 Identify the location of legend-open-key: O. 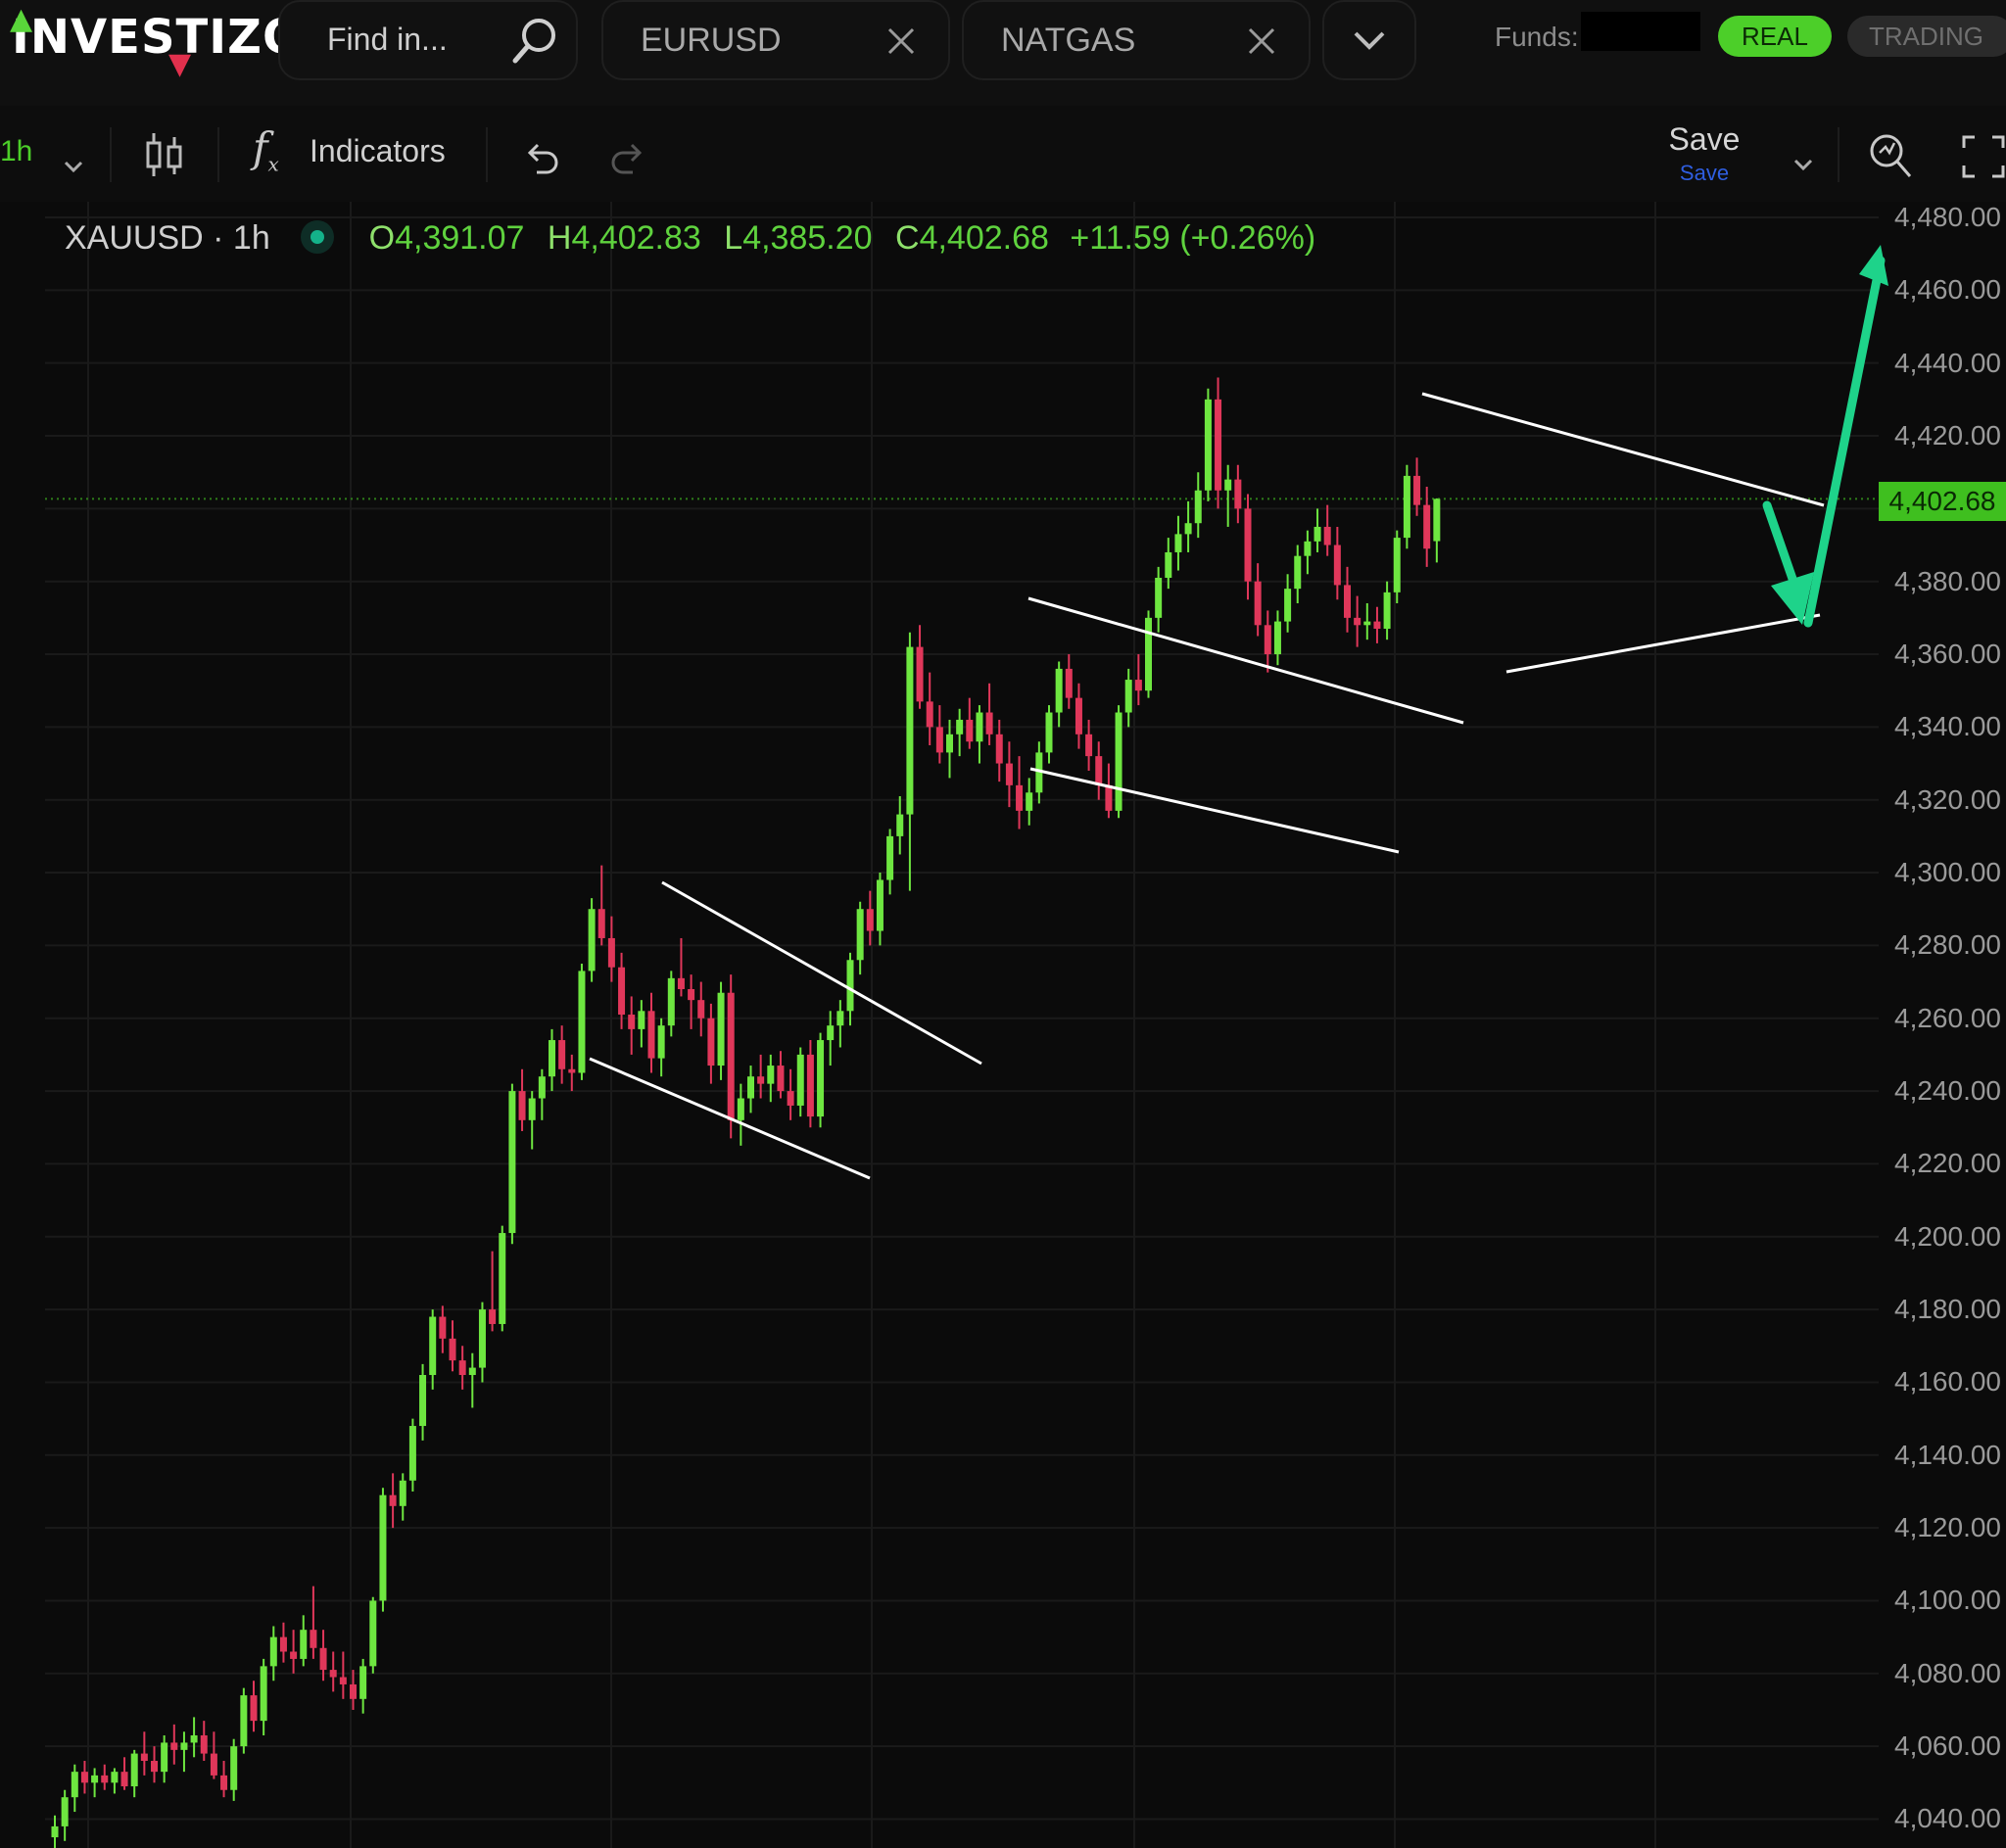
(382, 238).